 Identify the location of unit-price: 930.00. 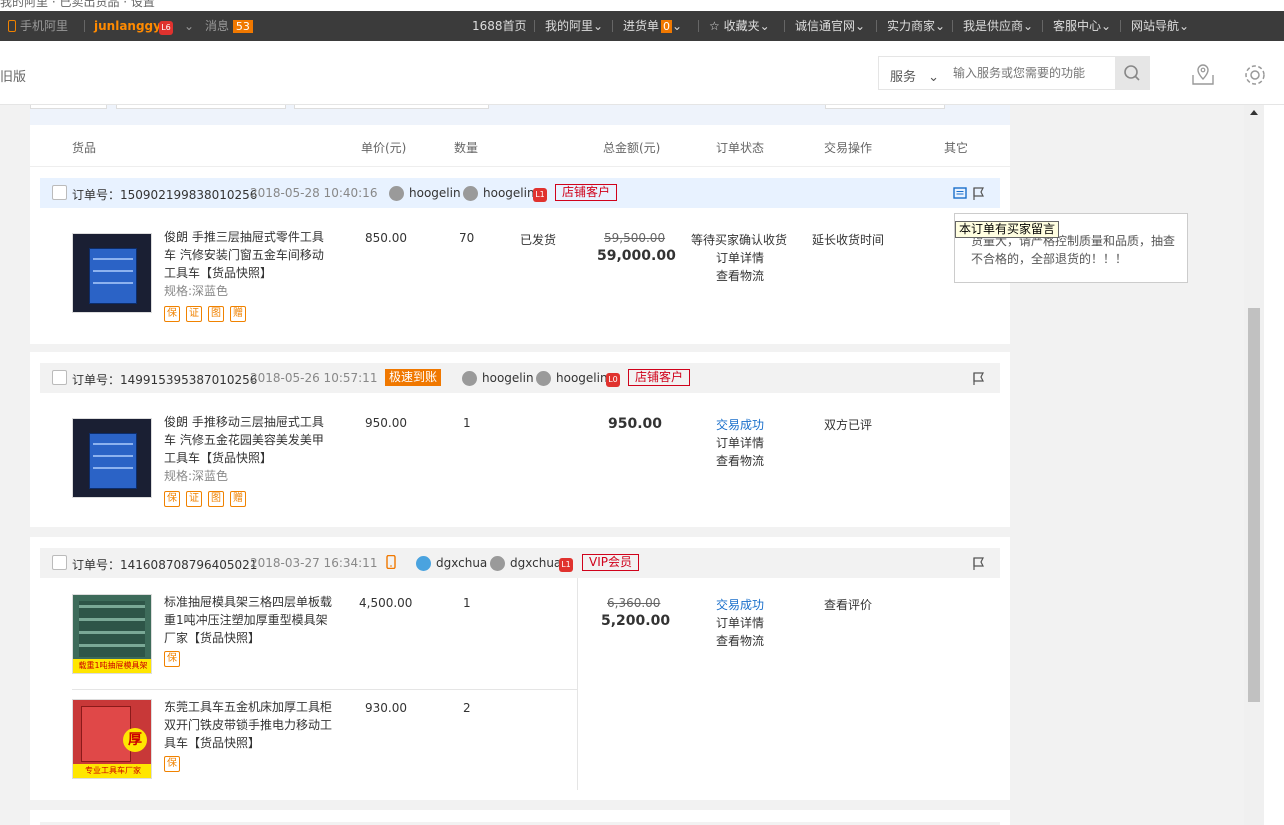
(386, 708).